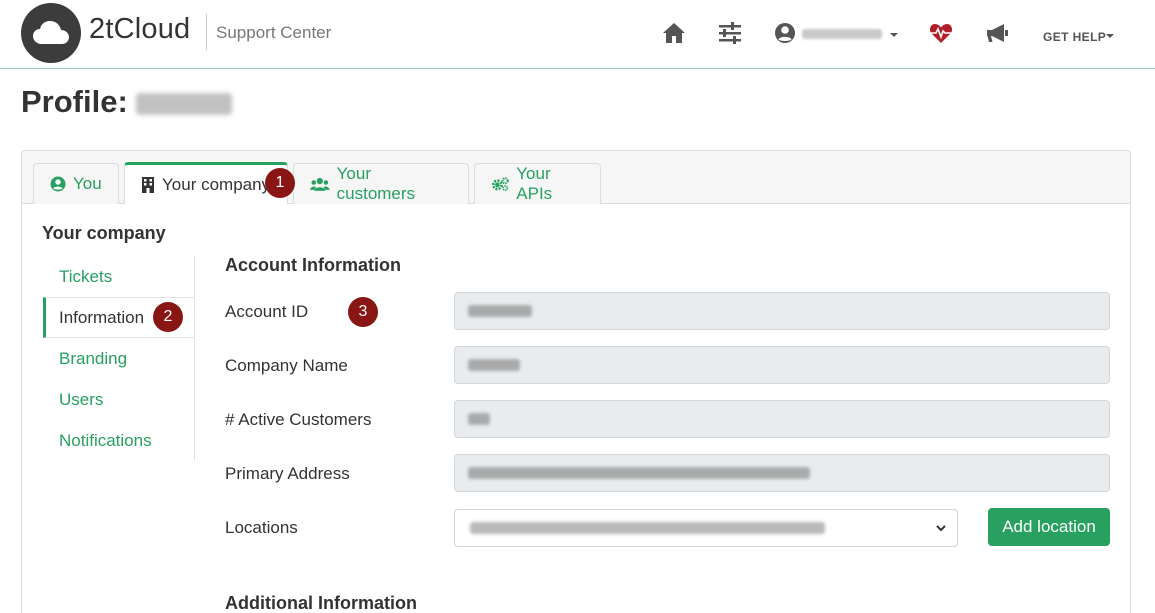  I want to click on field-label-account-id: Account ID, so click(267, 311).